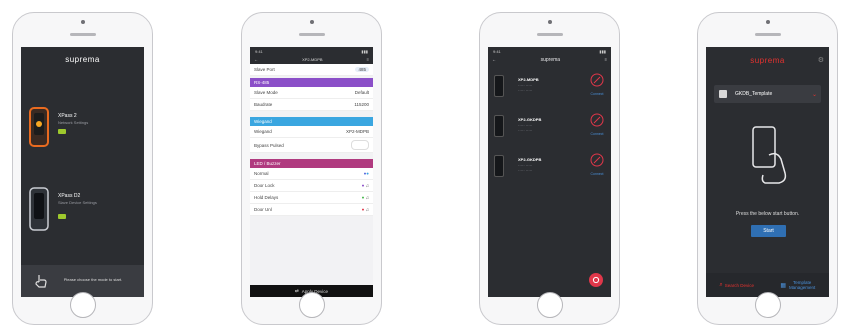 This screenshot has height=325, width=858. I want to click on led-hold-colors: ● ♫, so click(365, 197).